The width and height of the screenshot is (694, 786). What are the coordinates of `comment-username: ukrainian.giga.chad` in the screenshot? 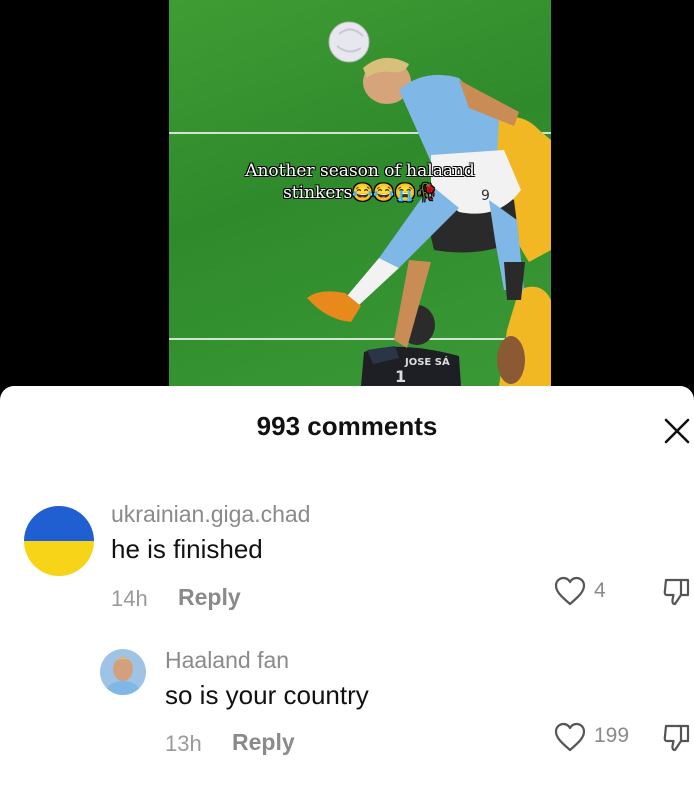 It's located at (210, 514).